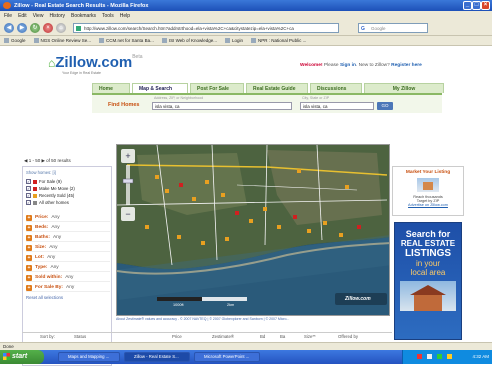 The height and width of the screenshot is (366, 492). Describe the element at coordinates (68, 288) in the screenshot. I see `filter-for-sale-by: + For Sale By: Any` at that location.